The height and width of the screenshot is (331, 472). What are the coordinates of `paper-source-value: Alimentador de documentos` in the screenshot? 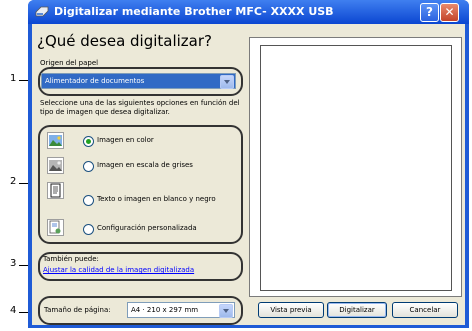 It's located at (95, 81).